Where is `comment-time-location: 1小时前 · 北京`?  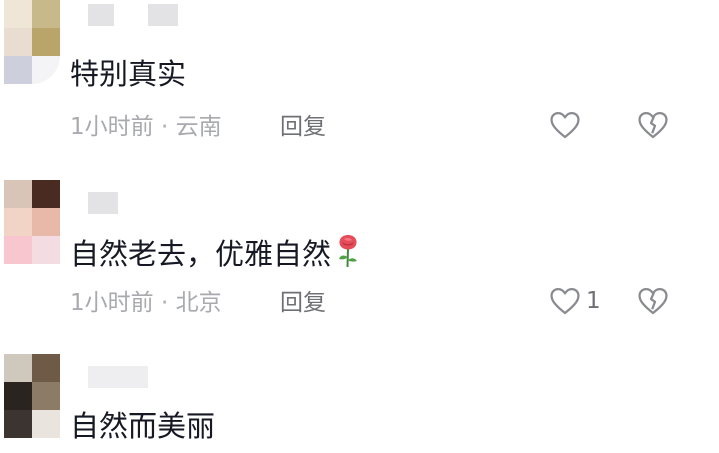
comment-time-location: 1小时前 · 北京 is located at coordinates (146, 303).